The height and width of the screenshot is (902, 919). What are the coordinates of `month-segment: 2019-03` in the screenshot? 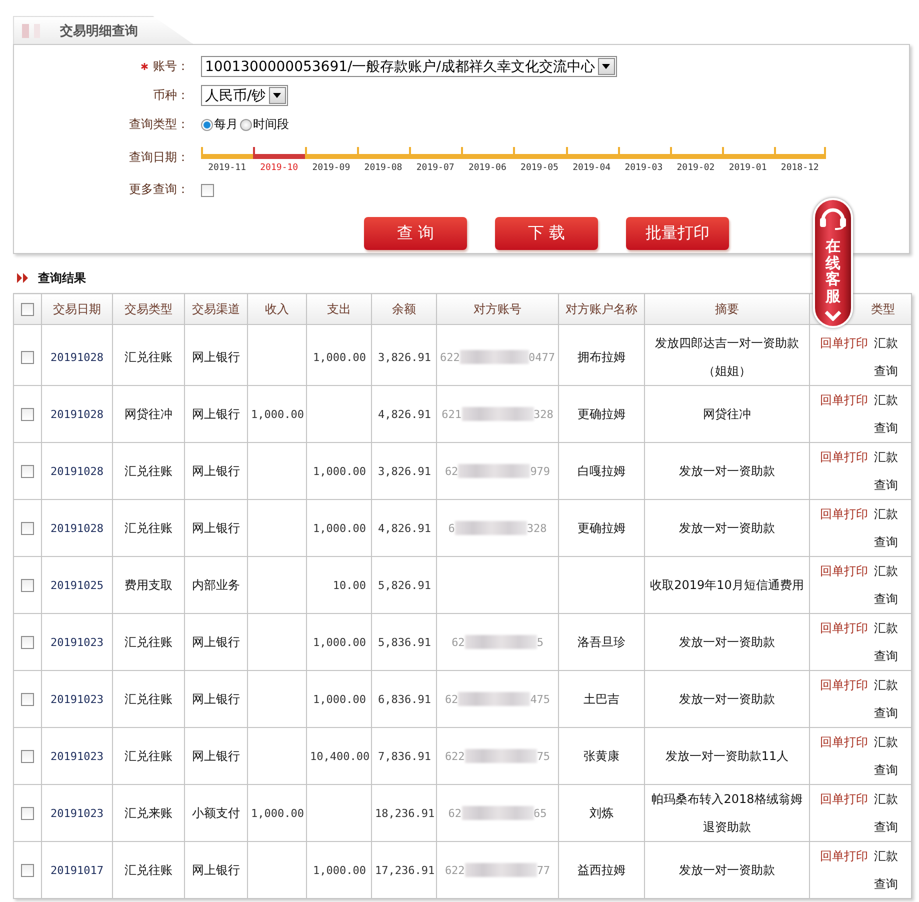 It's located at (644, 160).